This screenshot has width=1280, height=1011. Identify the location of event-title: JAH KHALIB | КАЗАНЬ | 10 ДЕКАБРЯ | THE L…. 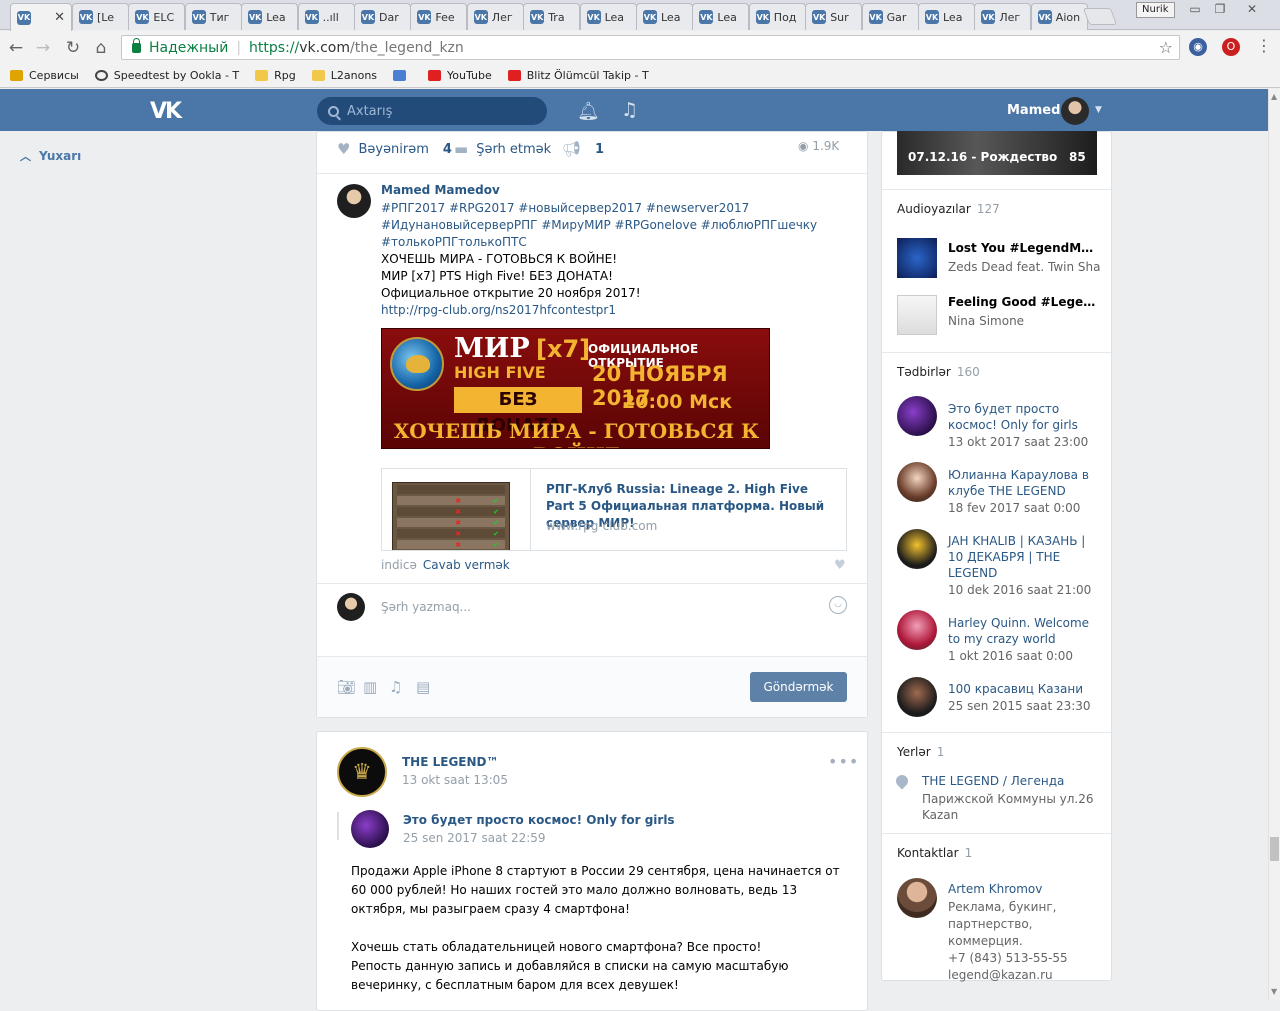
(1023, 557).